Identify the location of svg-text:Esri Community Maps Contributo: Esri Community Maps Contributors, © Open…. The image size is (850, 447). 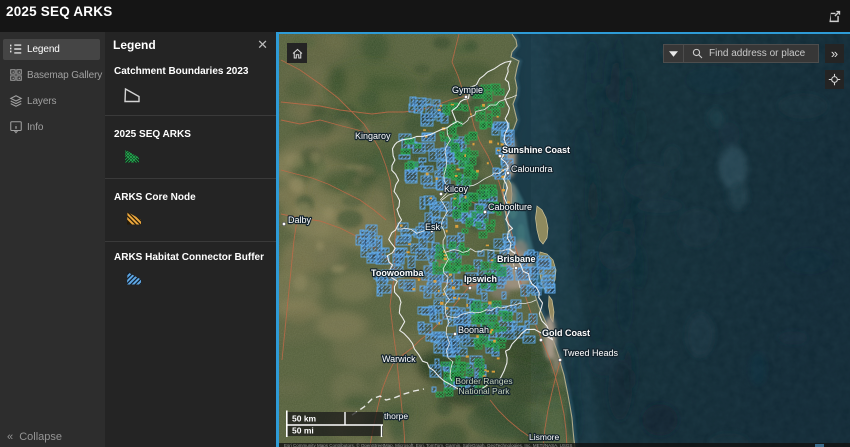
(428, 444).